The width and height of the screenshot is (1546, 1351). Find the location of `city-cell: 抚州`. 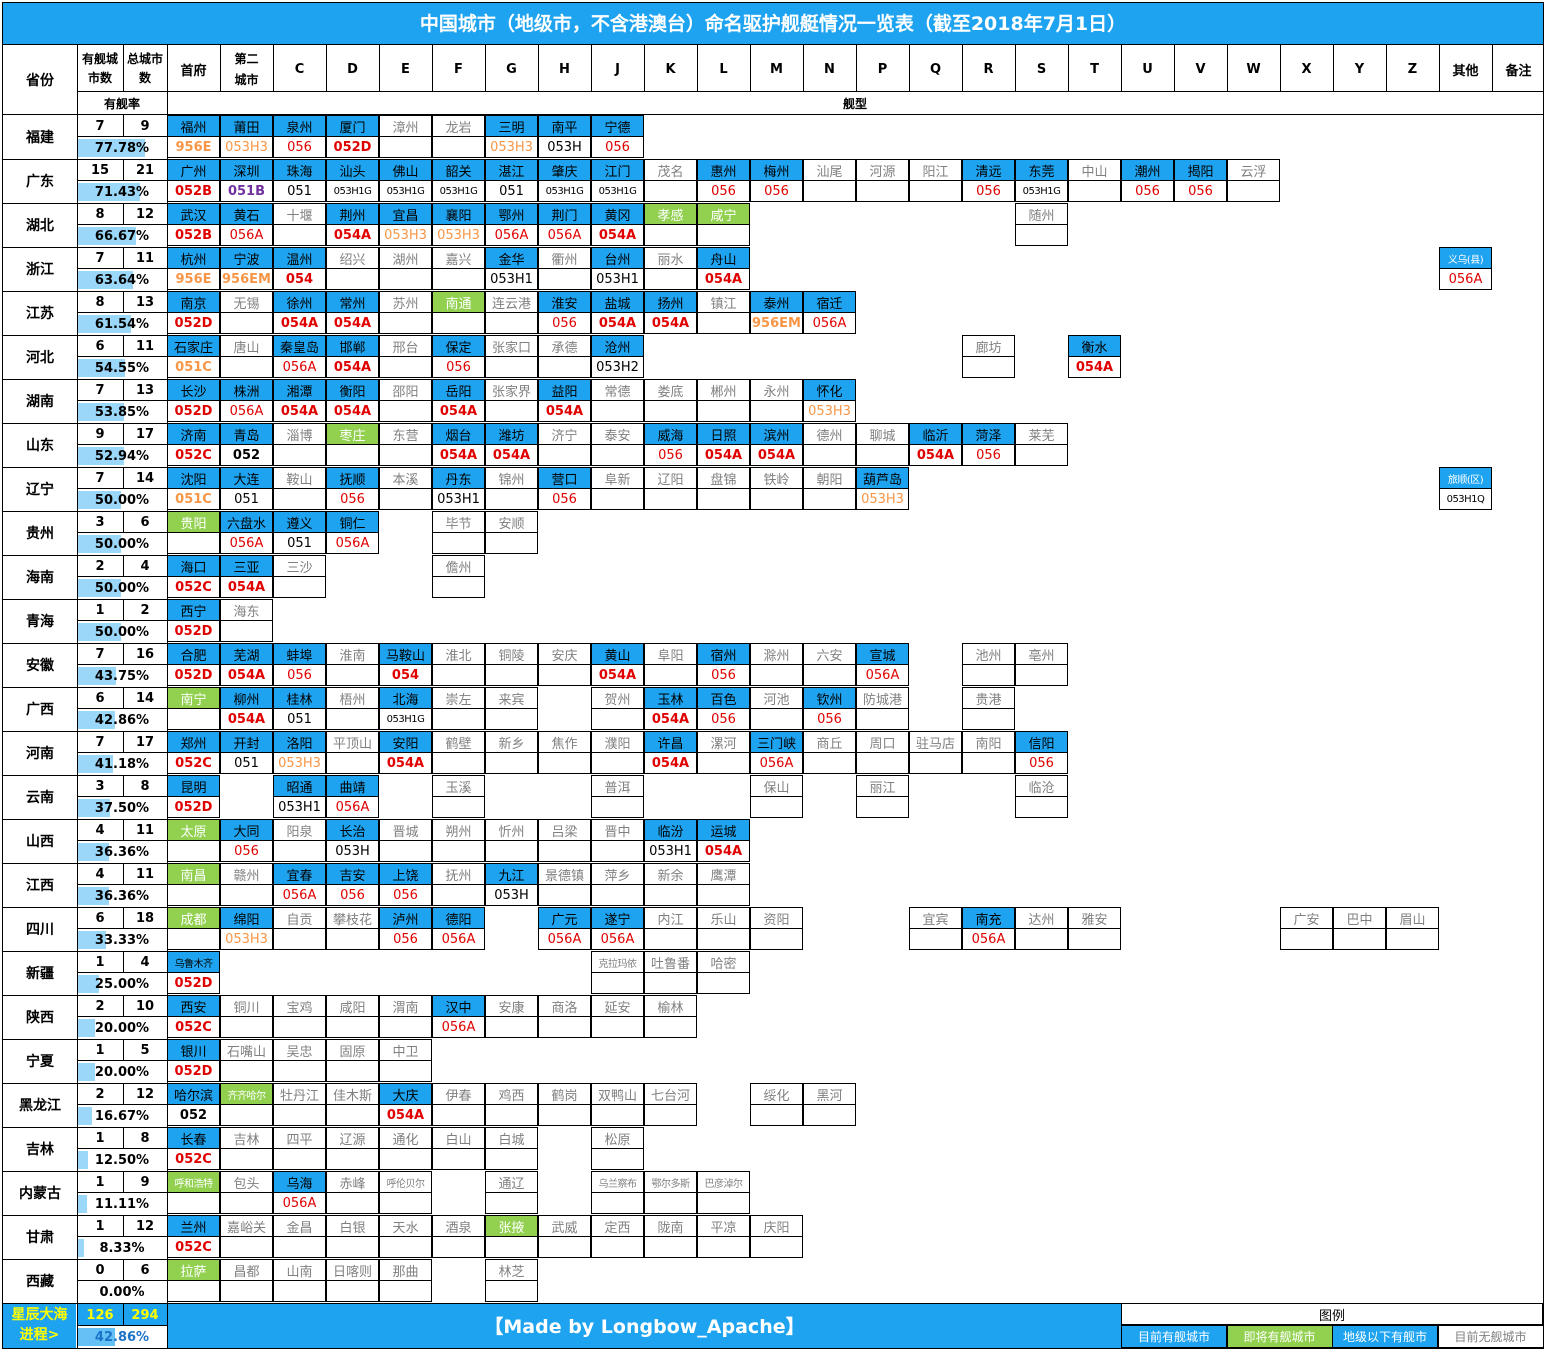

city-cell: 抚州 is located at coordinates (458, 874).